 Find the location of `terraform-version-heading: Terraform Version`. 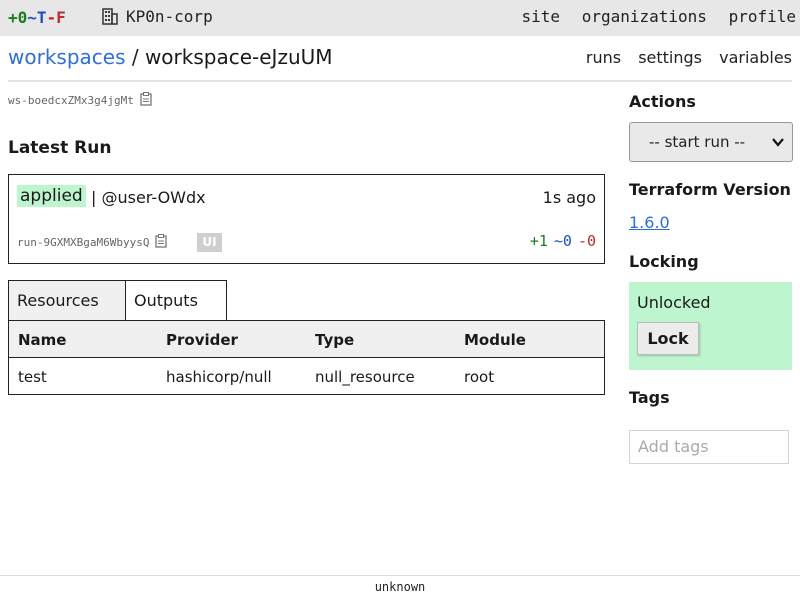

terraform-version-heading: Terraform Version is located at coordinates (710, 189).